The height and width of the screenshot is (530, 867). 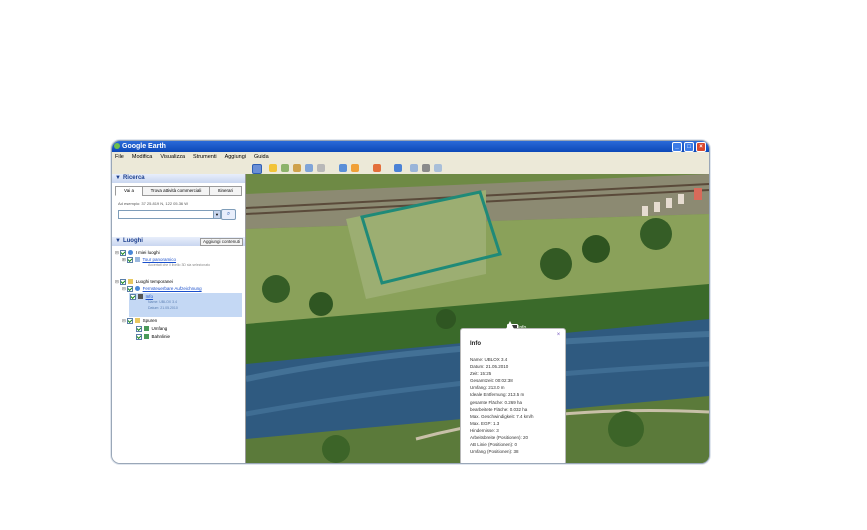 I want to click on magnifier-icon: ⌕, so click(x=228, y=214).